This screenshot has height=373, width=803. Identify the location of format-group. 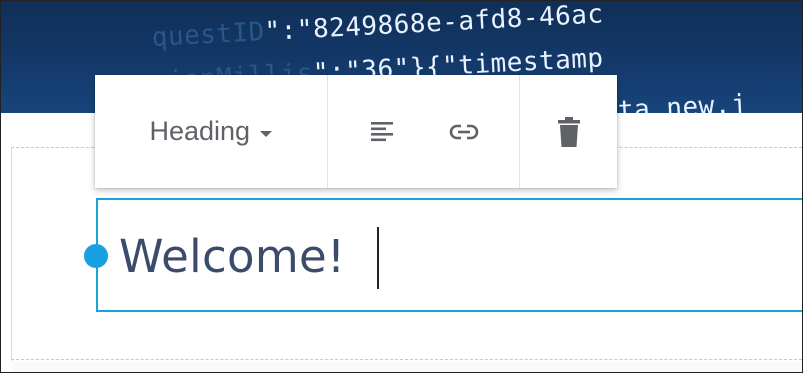
(424, 131).